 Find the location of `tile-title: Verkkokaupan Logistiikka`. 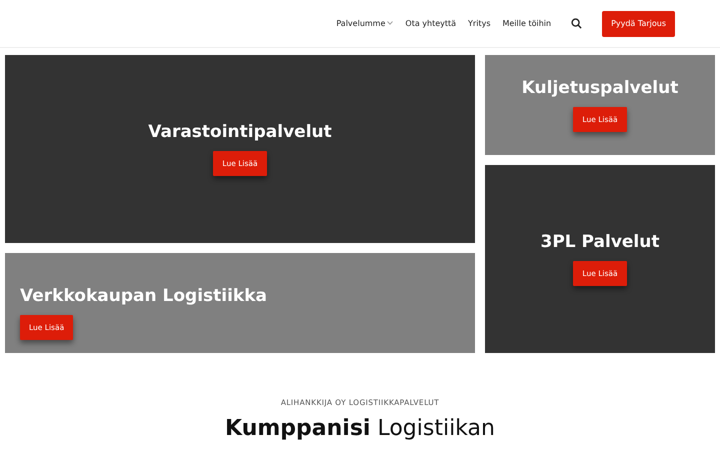

tile-title: Verkkokaupan Logistiikka is located at coordinates (144, 296).